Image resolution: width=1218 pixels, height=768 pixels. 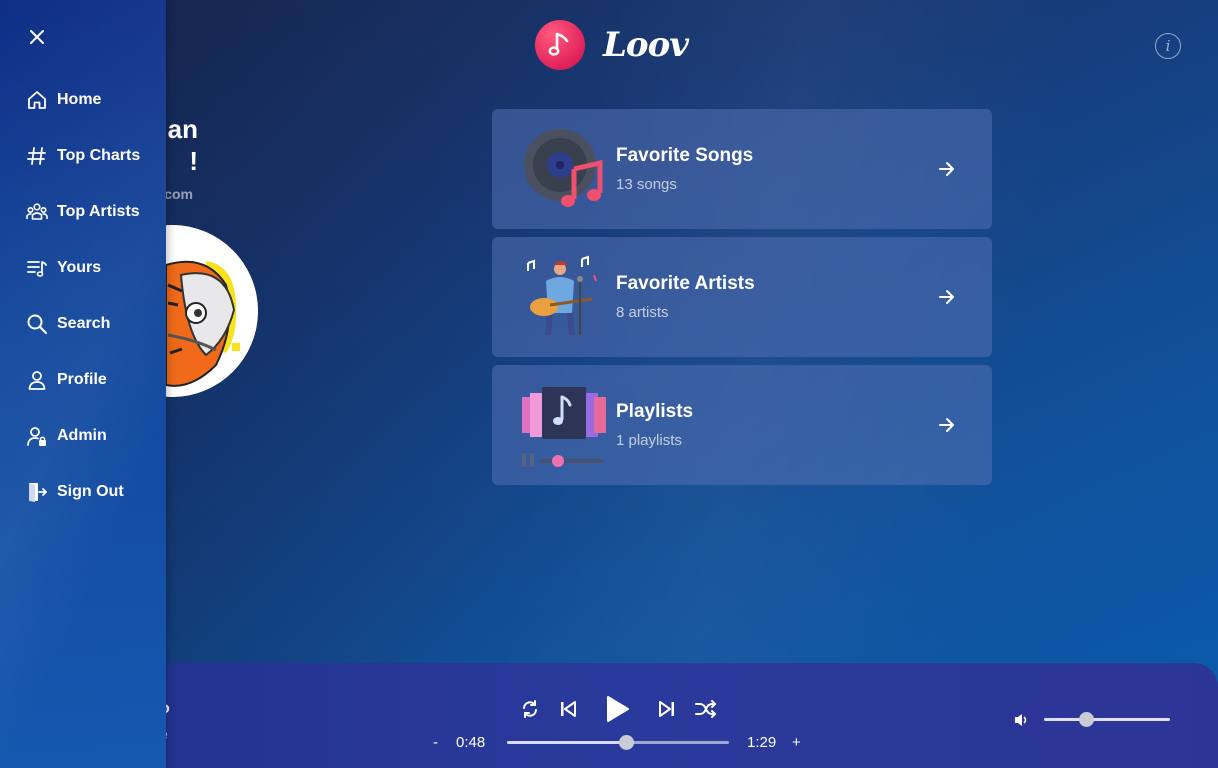 I want to click on player-bar: o e - 0:48 1:29, so click(x=609, y=715).